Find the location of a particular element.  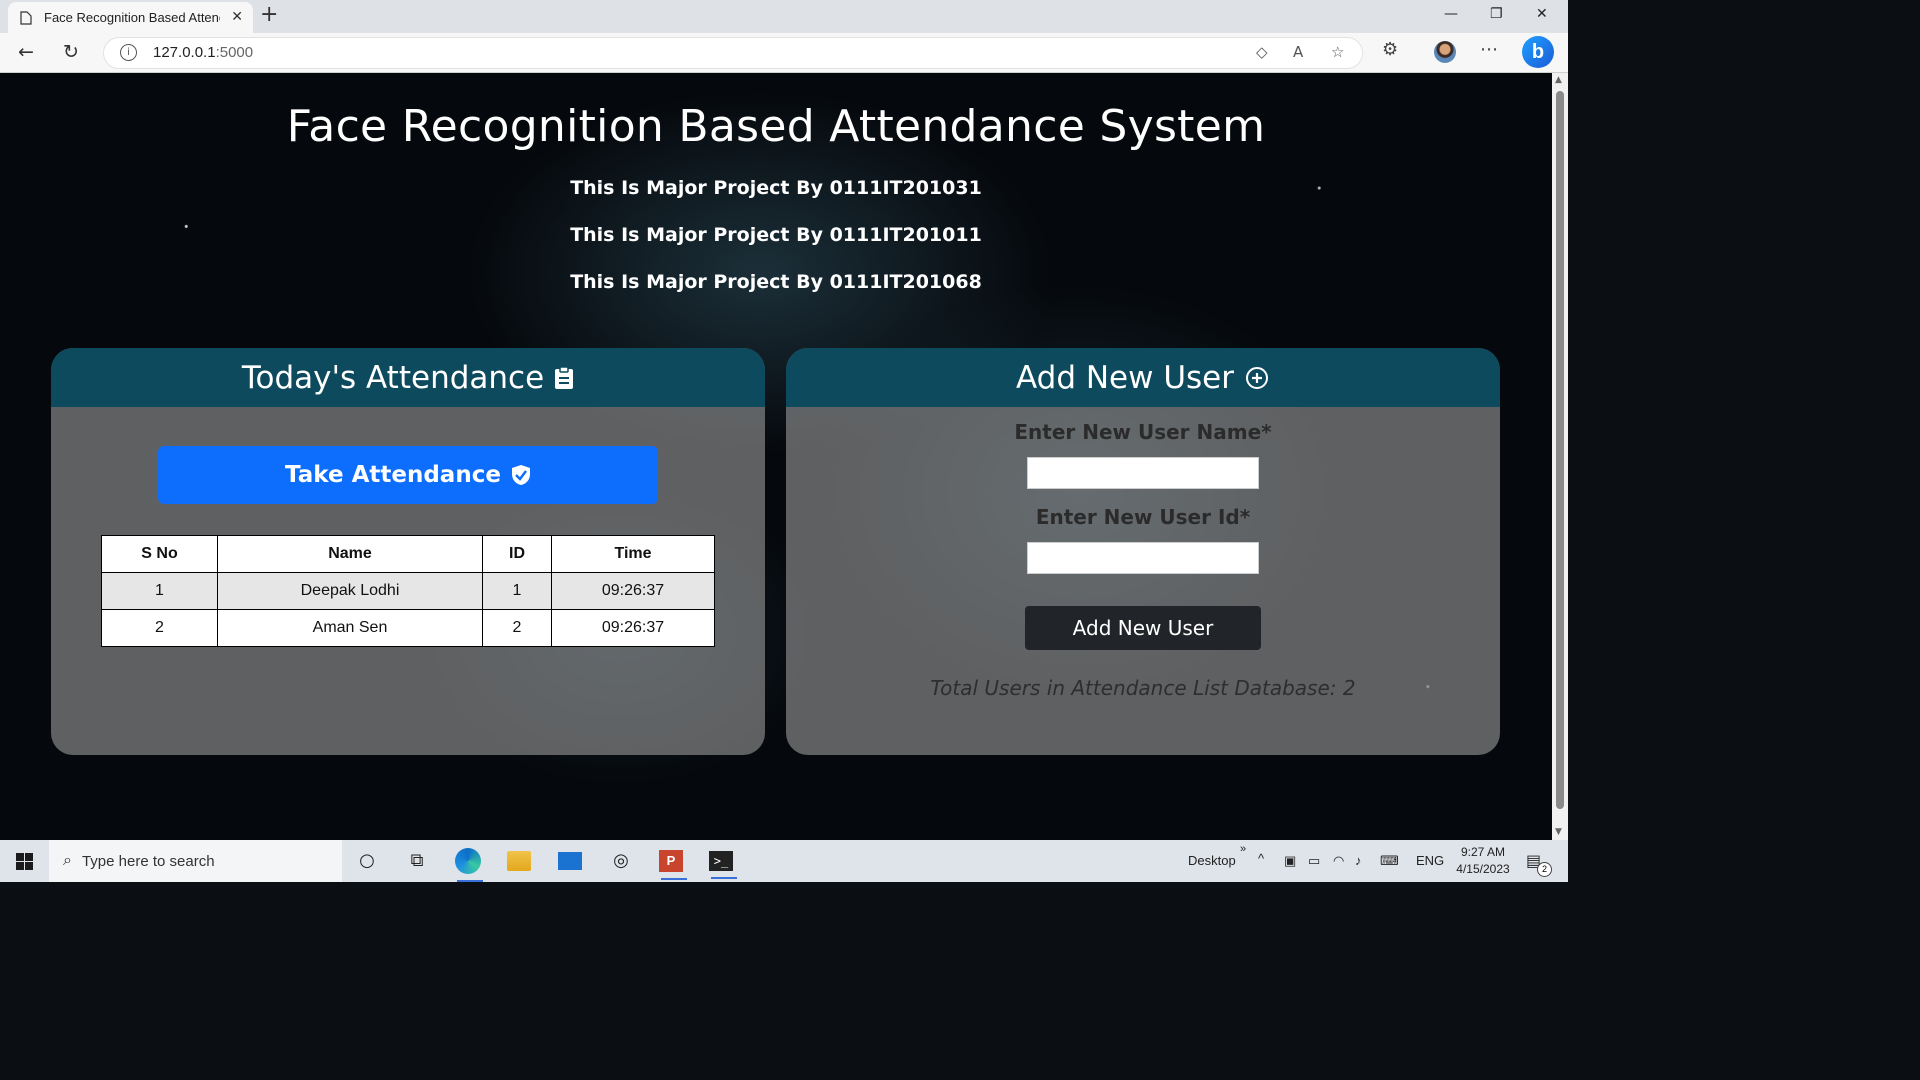

language-indicator: ENG is located at coordinates (1430, 860).